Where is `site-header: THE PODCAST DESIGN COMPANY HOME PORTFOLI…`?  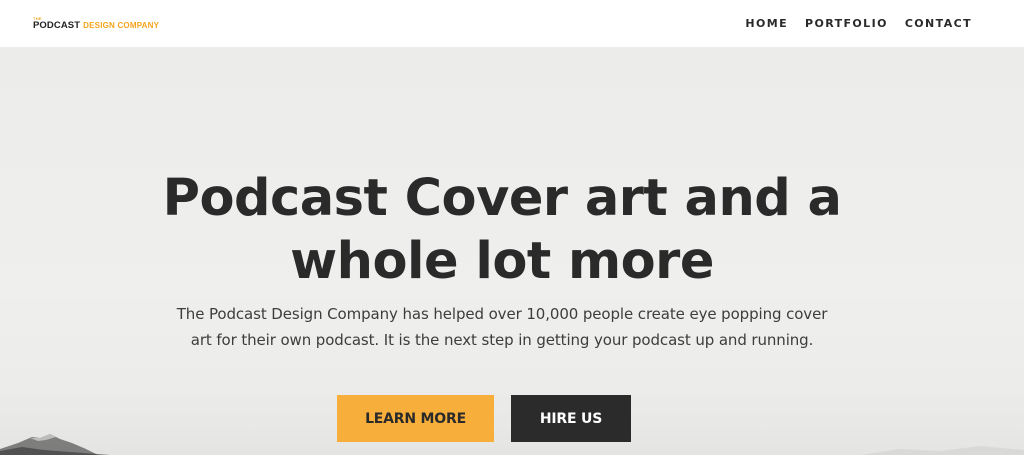
site-header: THE PODCAST DESIGN COMPANY HOME PORTFOLI… is located at coordinates (512, 23).